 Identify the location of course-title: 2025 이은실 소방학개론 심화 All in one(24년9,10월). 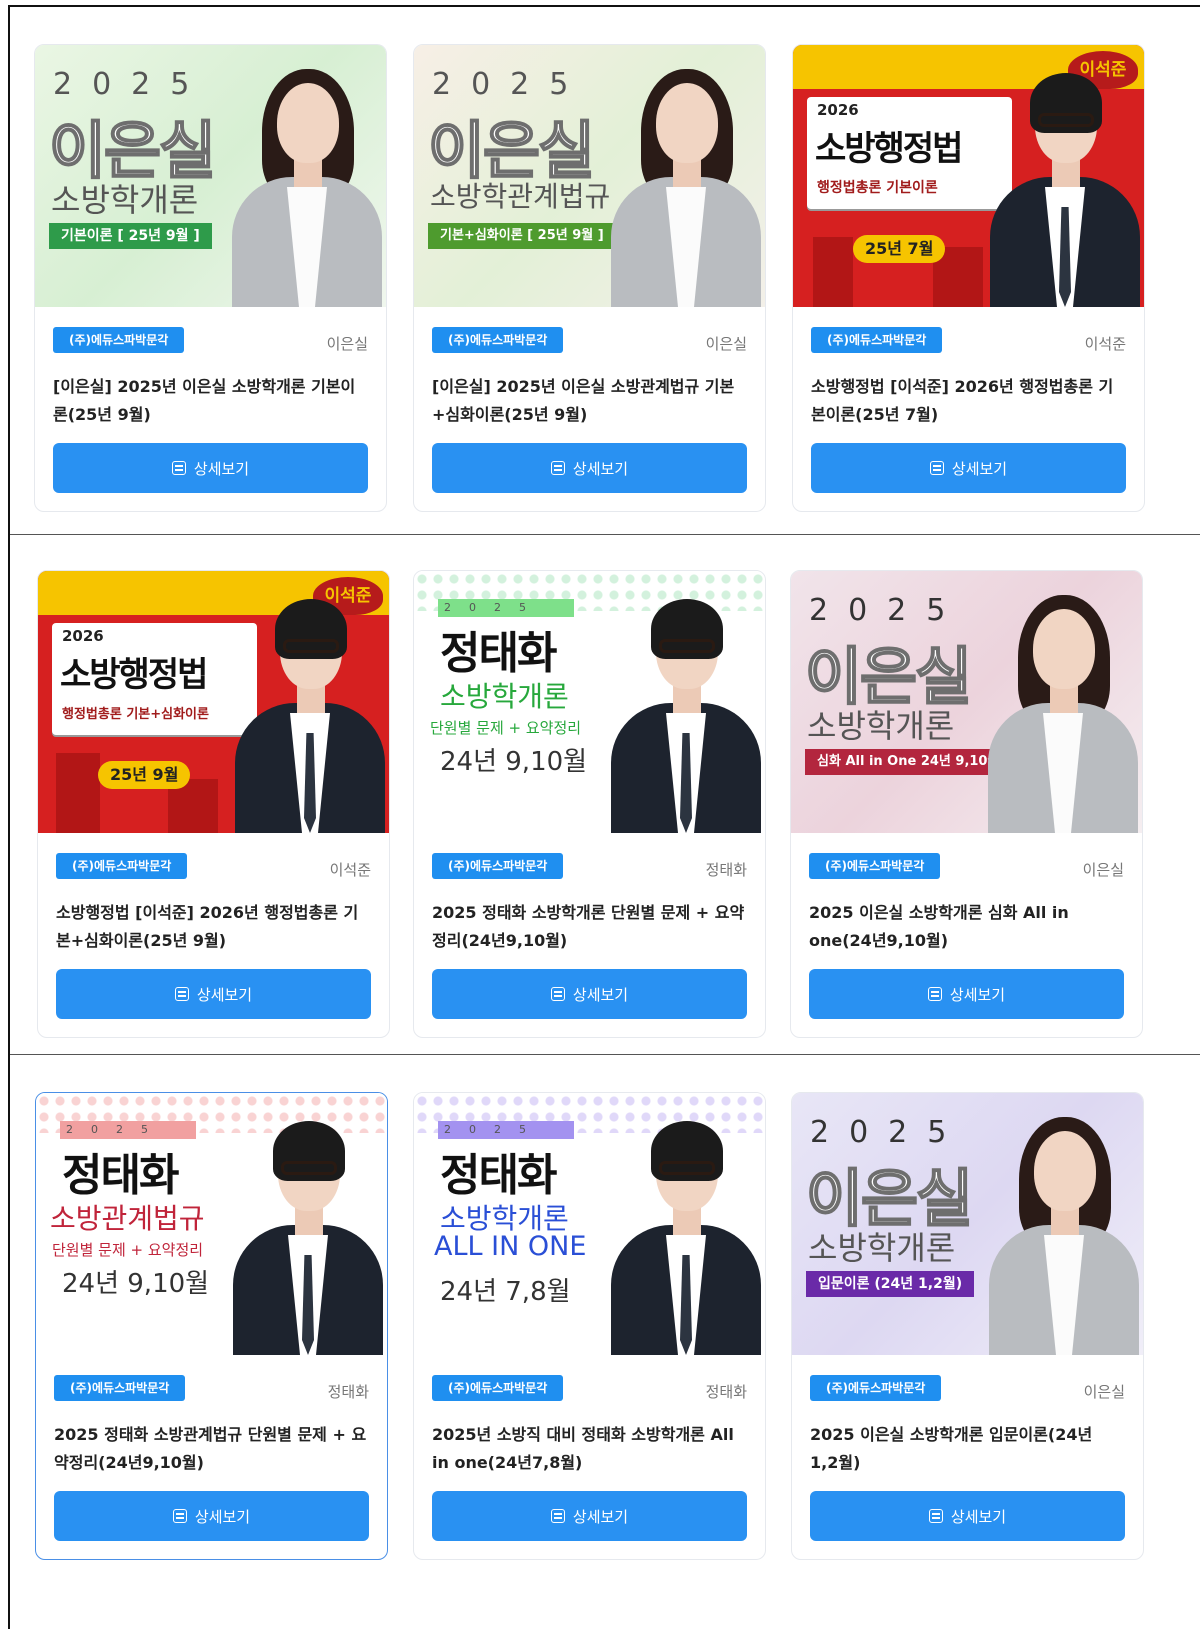
(966, 927).